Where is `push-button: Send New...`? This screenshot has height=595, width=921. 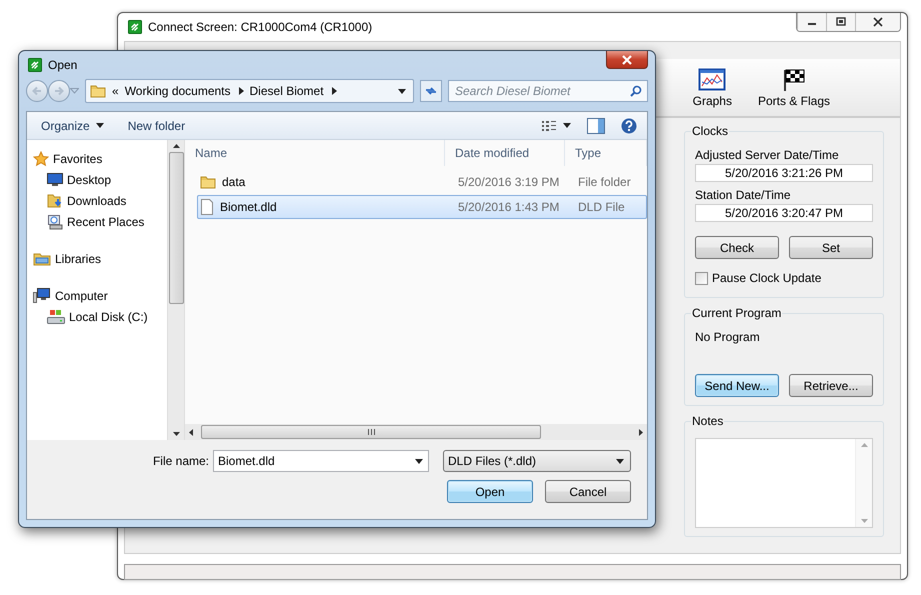
push-button: Send New... is located at coordinates (737, 385).